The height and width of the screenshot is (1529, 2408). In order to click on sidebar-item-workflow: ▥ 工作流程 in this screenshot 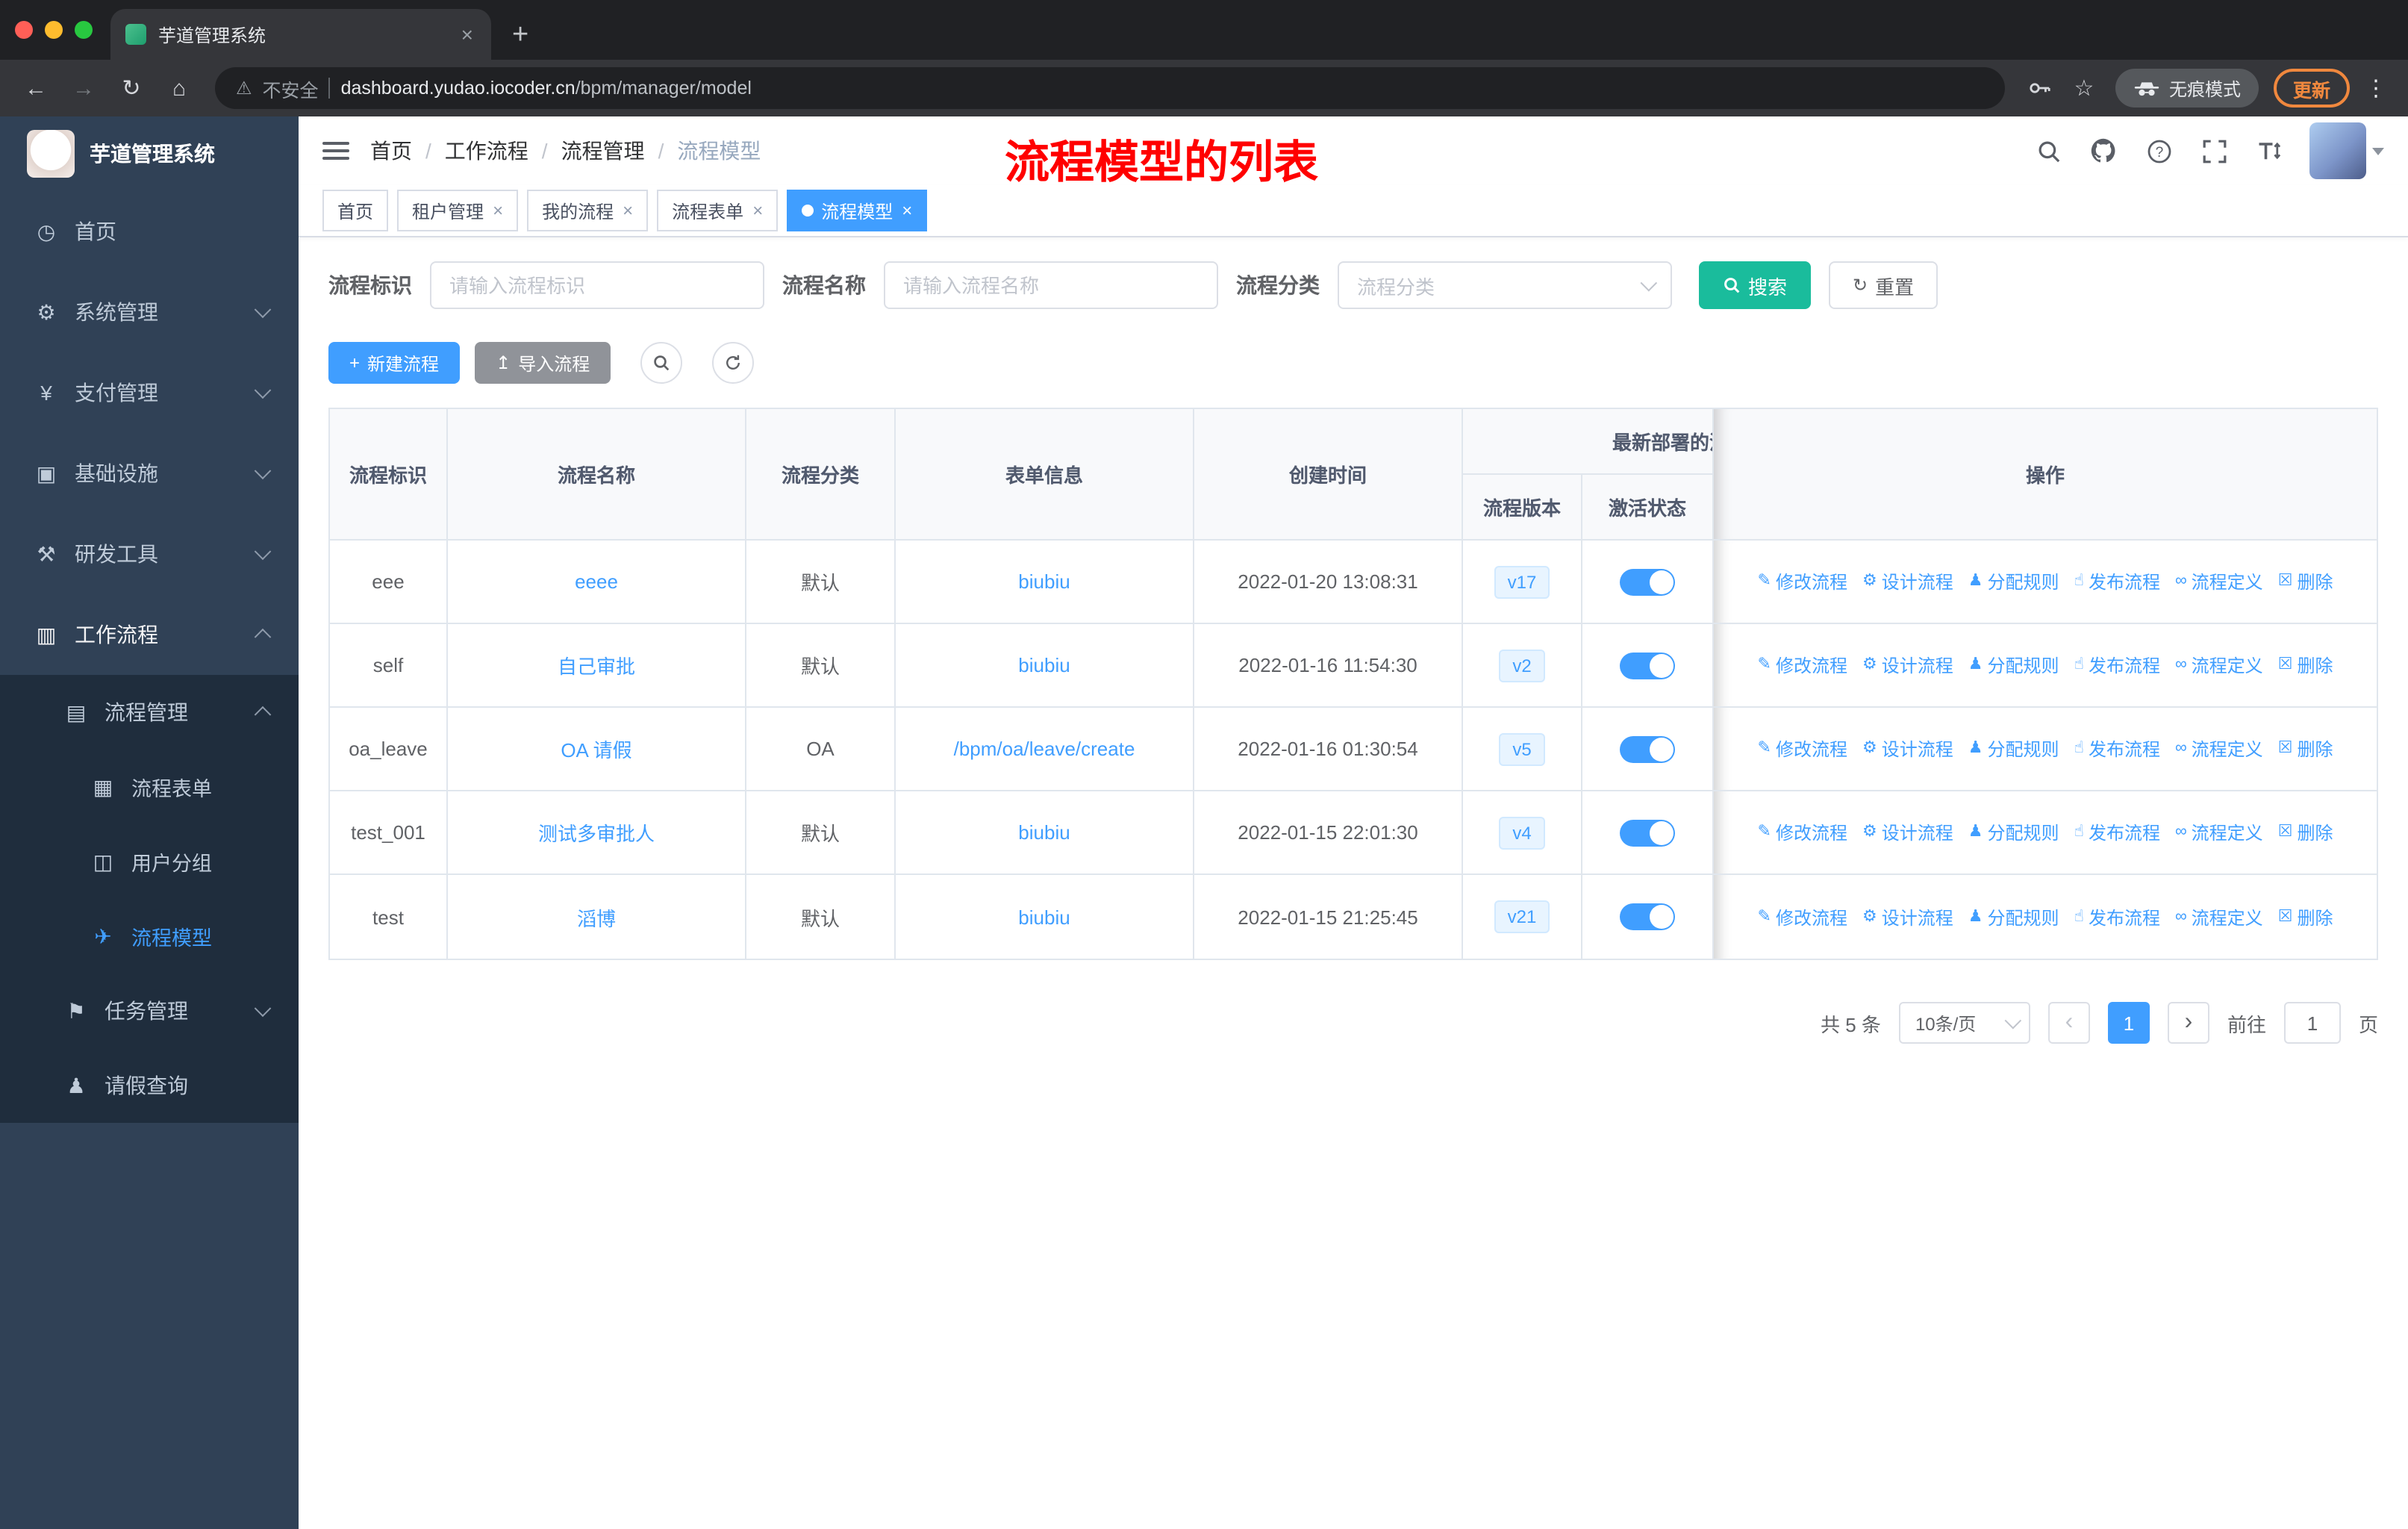, I will do `click(149, 634)`.